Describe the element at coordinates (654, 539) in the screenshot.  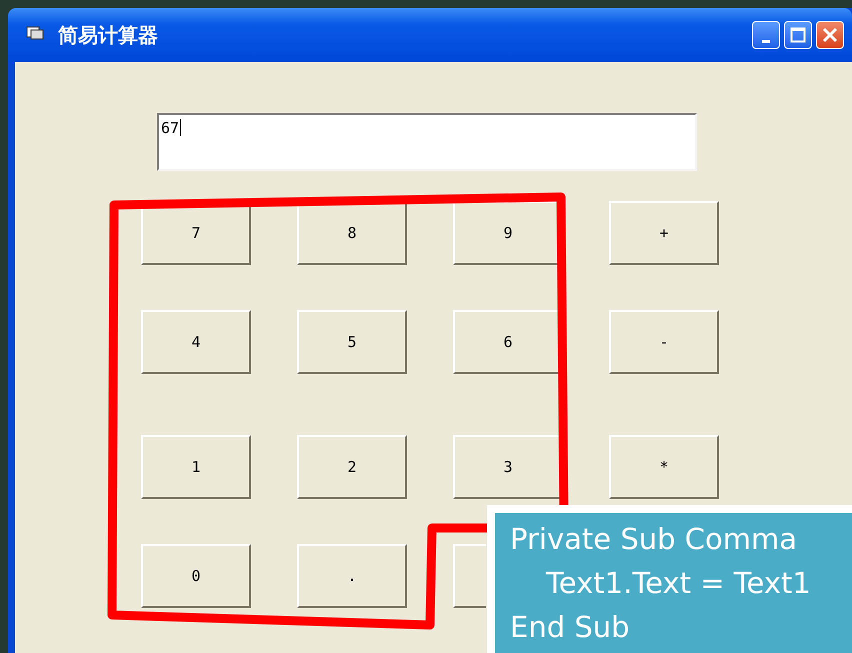
I see `code-line: Private Sub Comma` at that location.